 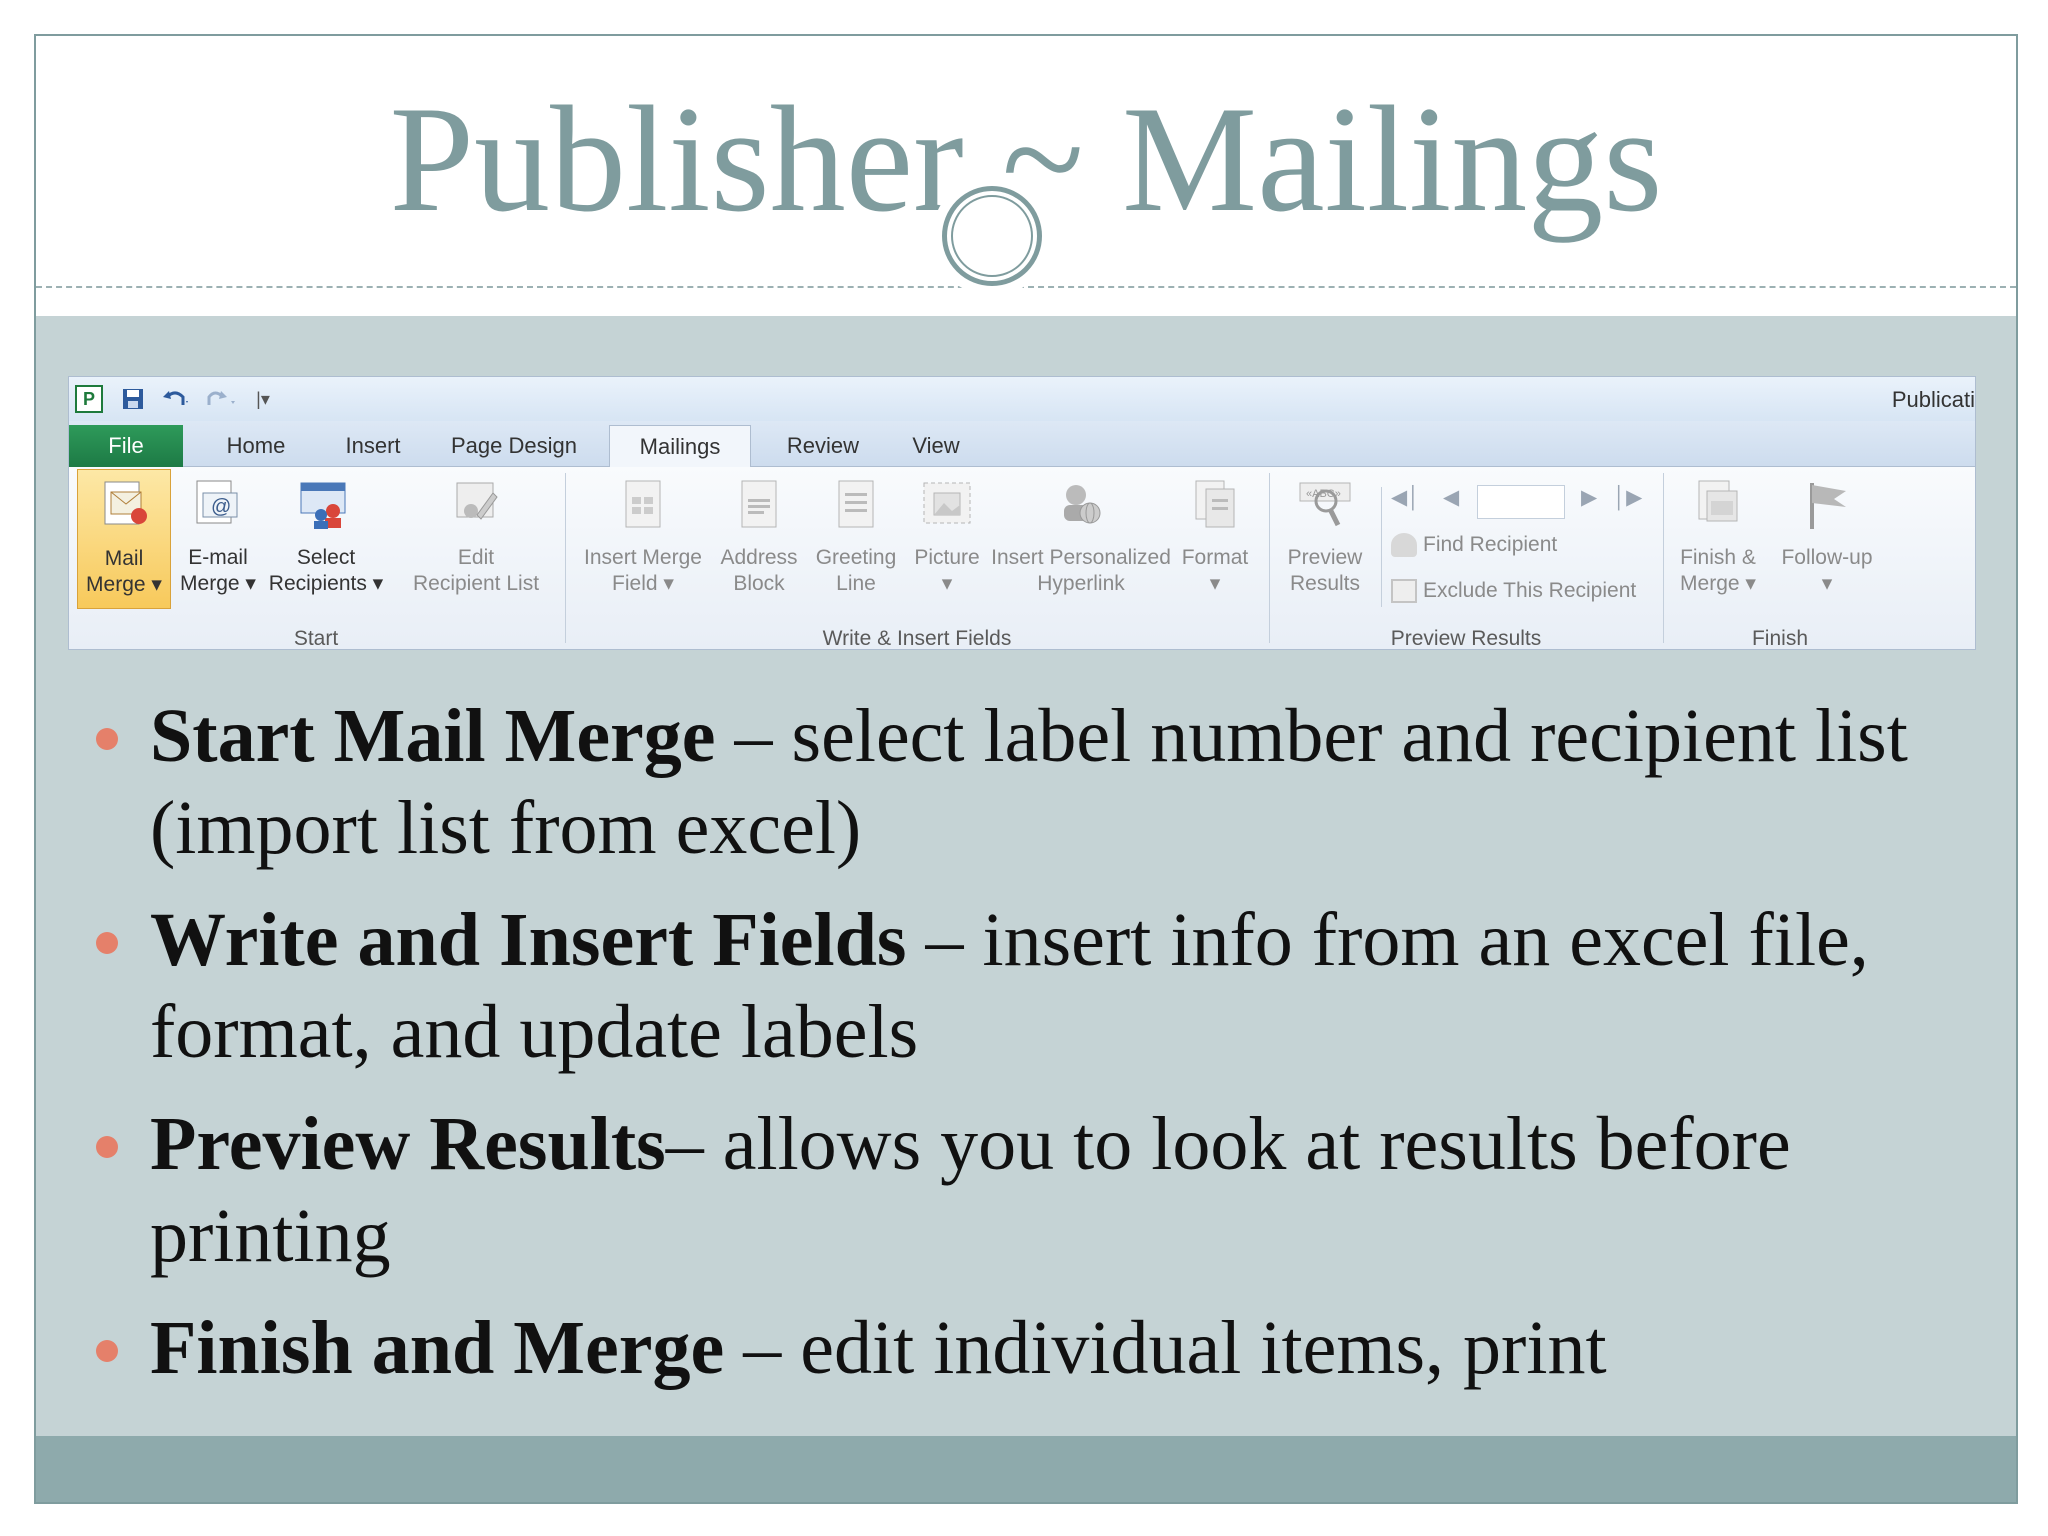 I want to click on group-label-write-insert-fields: Write & Insert Fields, so click(x=917, y=638).